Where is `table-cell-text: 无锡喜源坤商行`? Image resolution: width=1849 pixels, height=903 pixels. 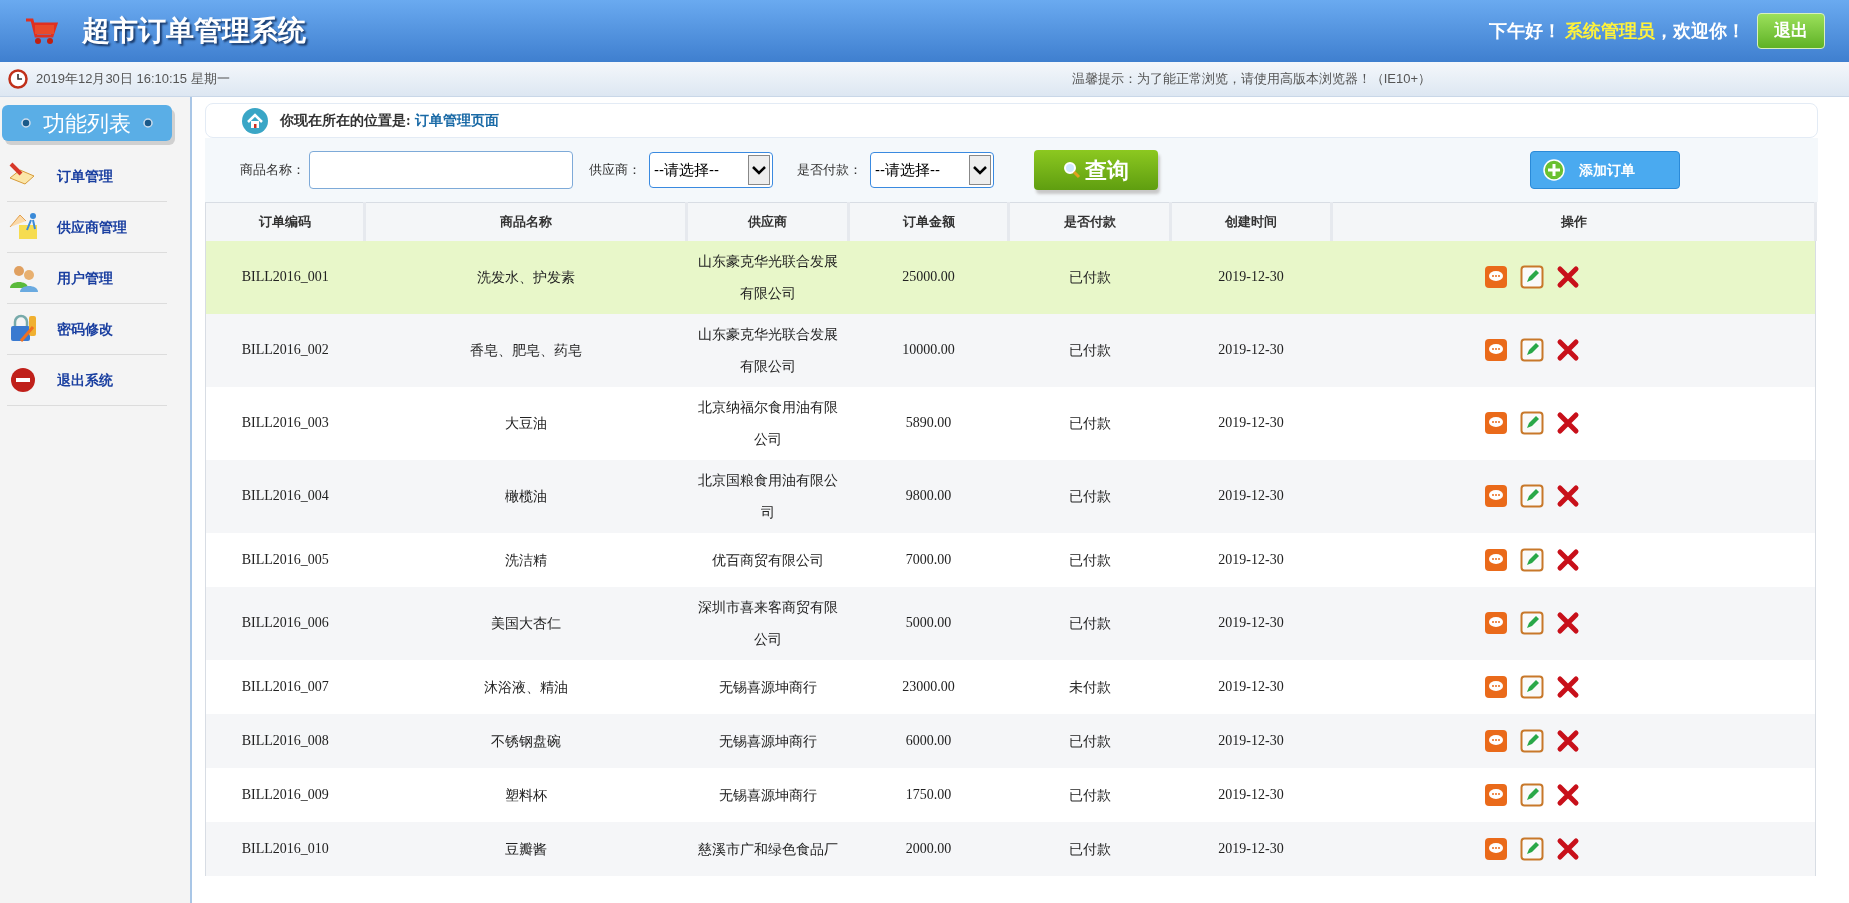
table-cell-text: 无锡喜源坤商行 is located at coordinates (767, 795).